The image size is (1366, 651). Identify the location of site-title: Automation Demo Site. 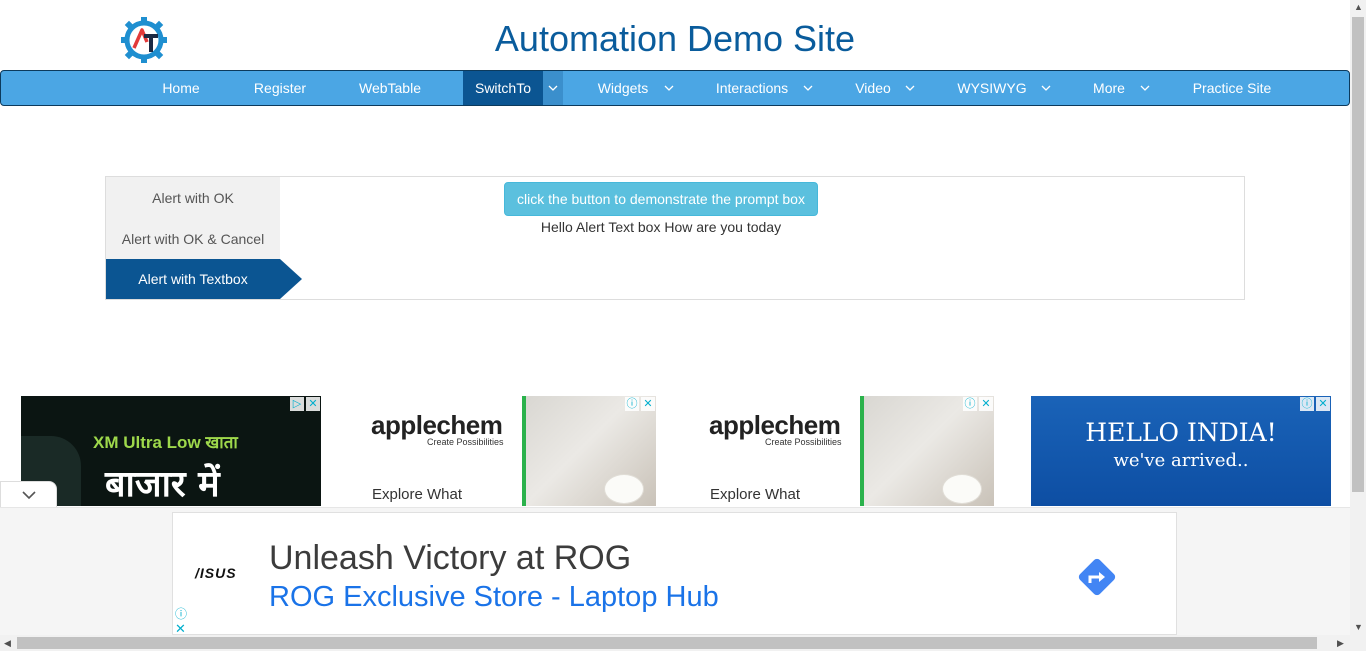
(675, 38).